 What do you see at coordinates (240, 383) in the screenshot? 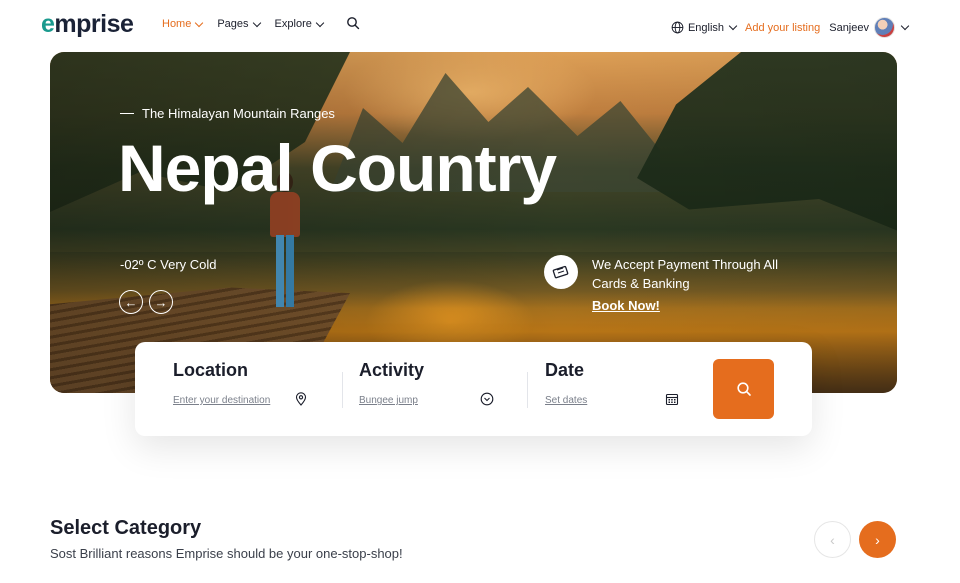
I see `location-field: Location Enter your destination` at bounding box center [240, 383].